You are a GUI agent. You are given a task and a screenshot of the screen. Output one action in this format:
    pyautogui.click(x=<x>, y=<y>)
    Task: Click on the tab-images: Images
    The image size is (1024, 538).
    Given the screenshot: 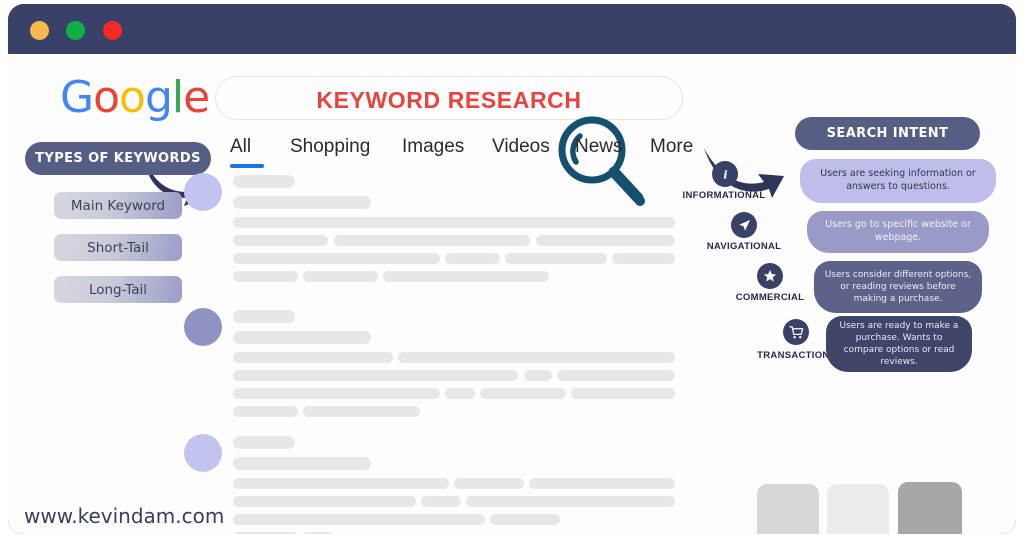 What is the action you would take?
    pyautogui.click(x=433, y=147)
    